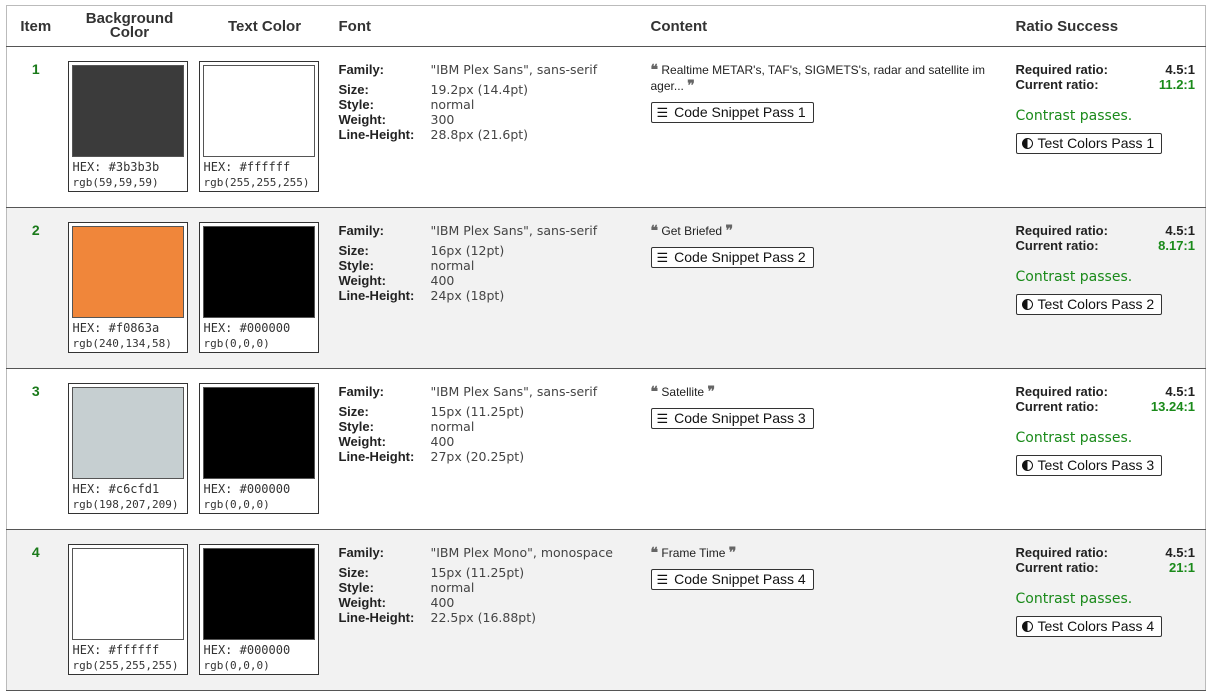 The height and width of the screenshot is (699, 1211). Describe the element at coordinates (740, 112) in the screenshot. I see `code-snippet-label: Code Snippet Pass 1` at that location.